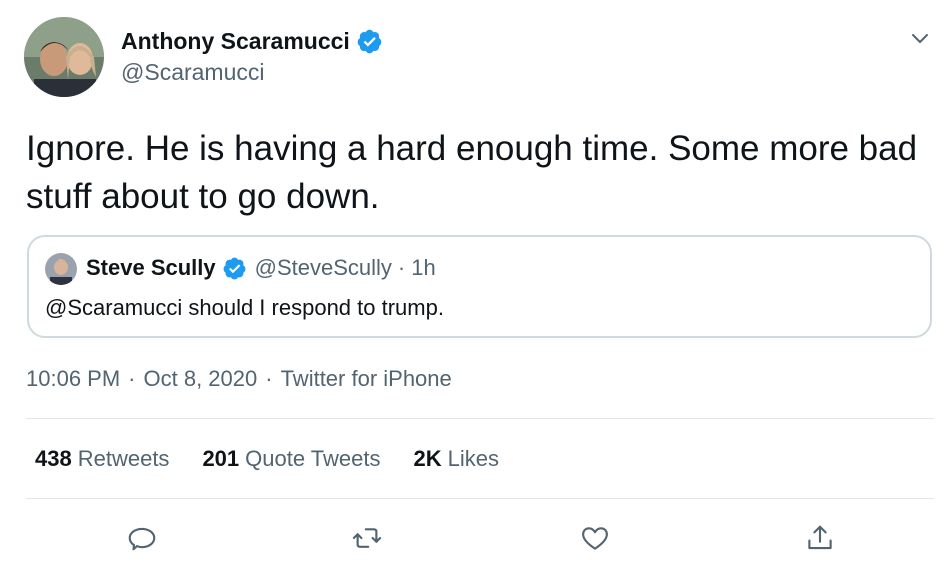 This screenshot has height=571, width=952. I want to click on reply-icon, so click(142, 539).